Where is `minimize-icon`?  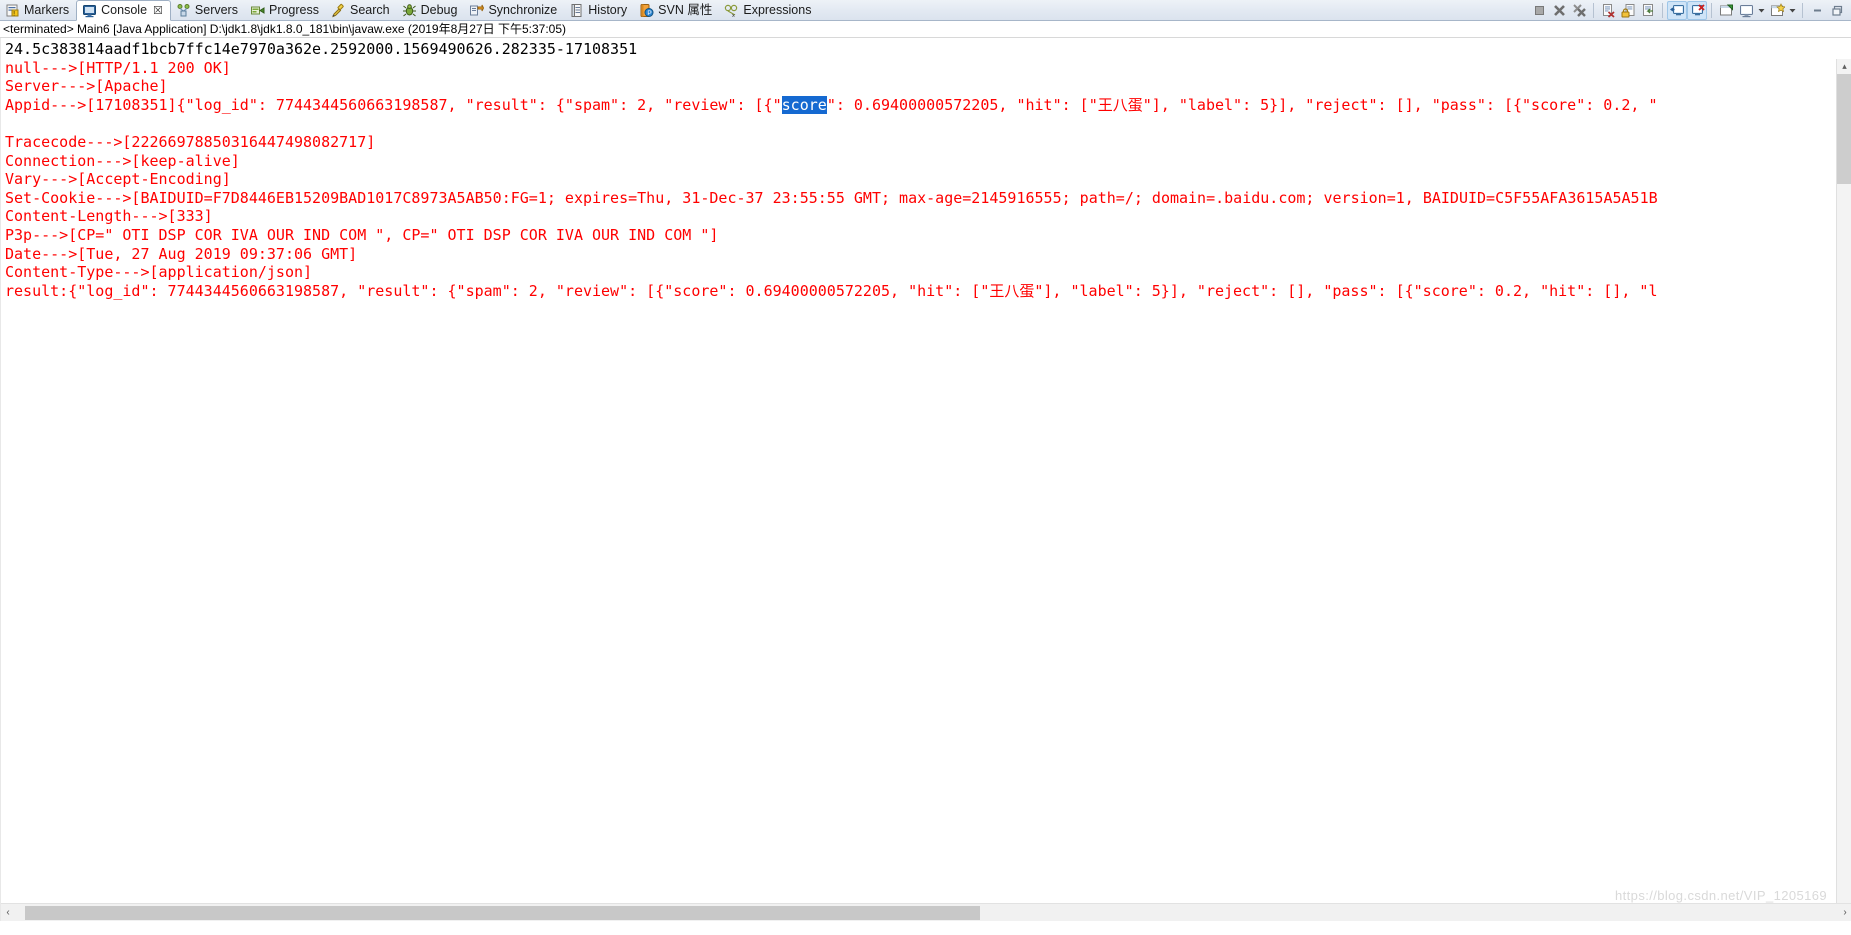
minimize-icon is located at coordinates (1817, 10).